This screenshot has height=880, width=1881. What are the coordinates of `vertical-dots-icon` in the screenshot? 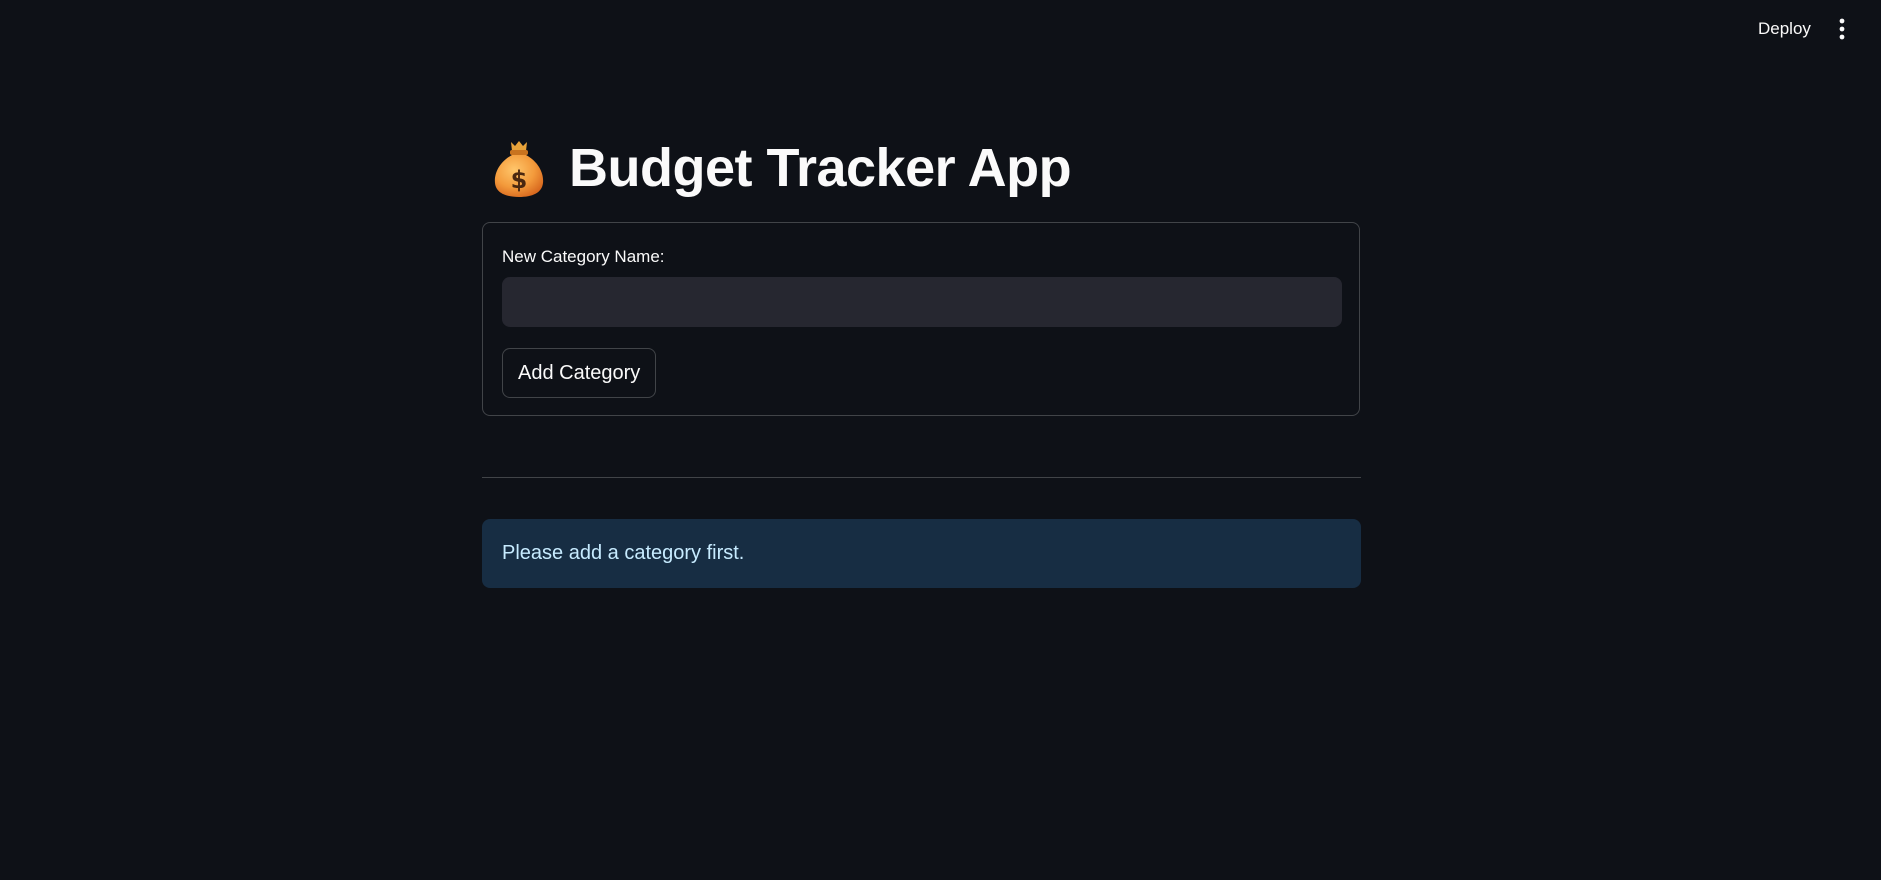 It's located at (1842, 29).